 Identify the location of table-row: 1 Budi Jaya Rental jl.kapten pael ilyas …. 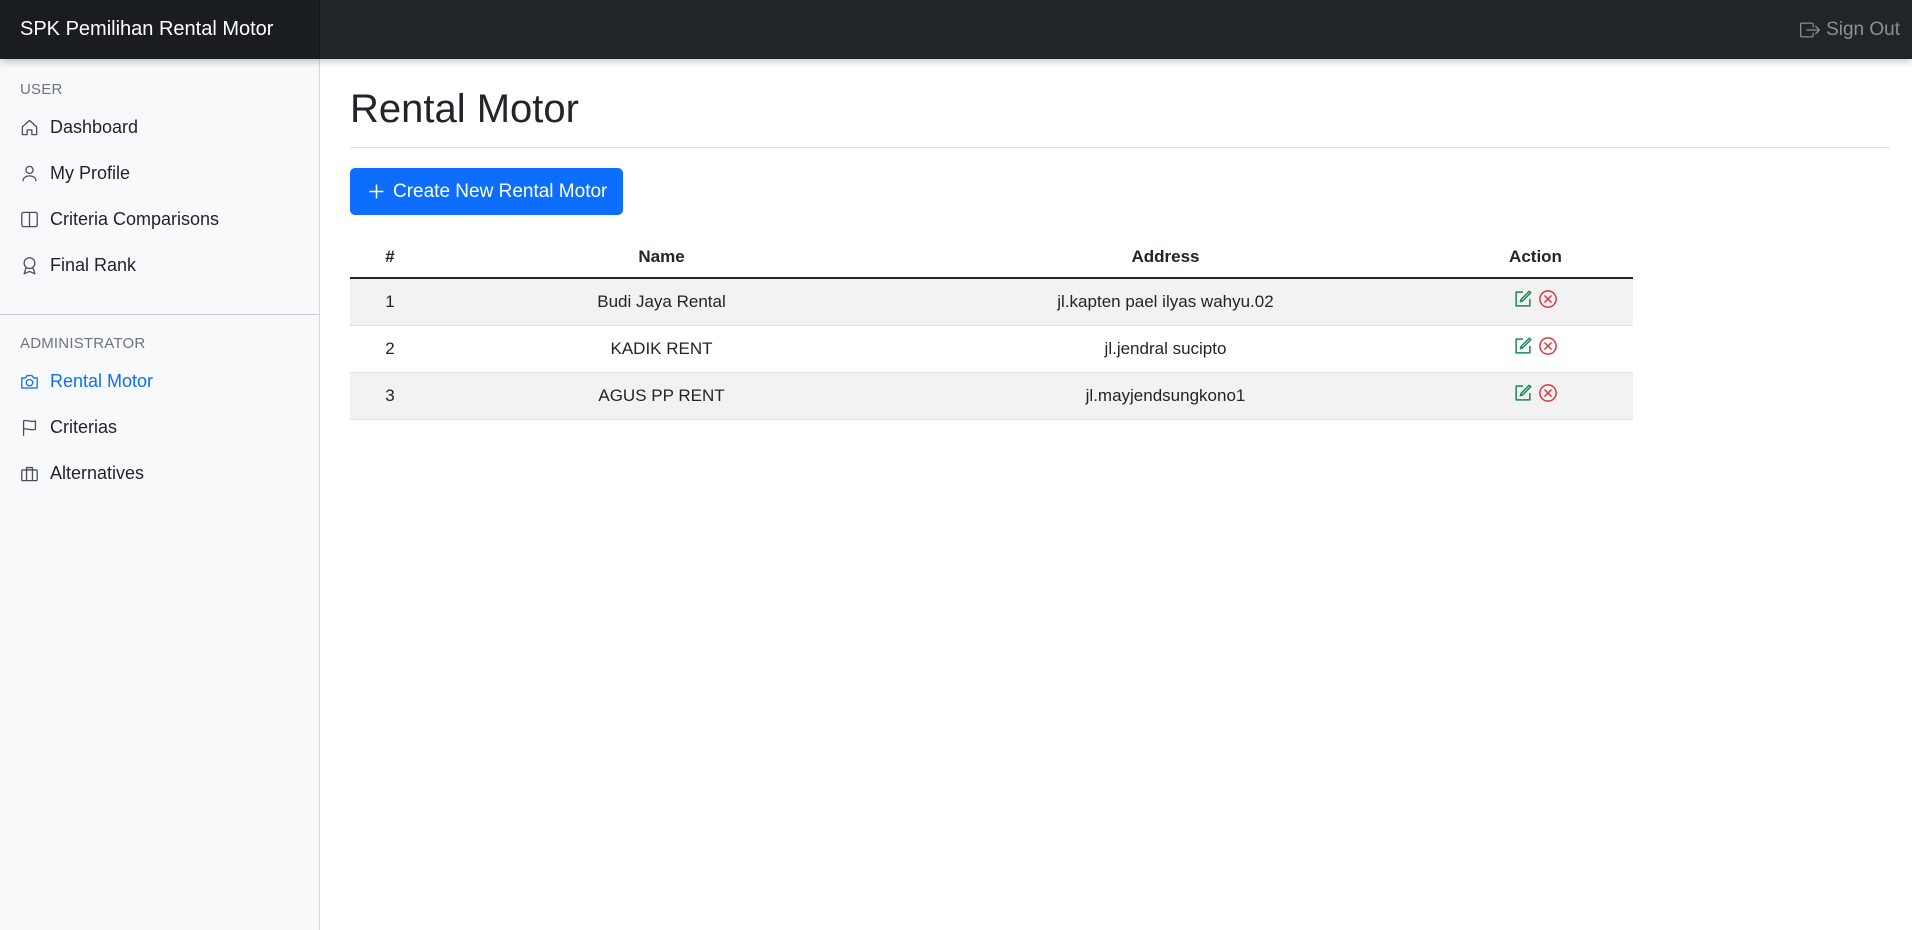
(991, 302).